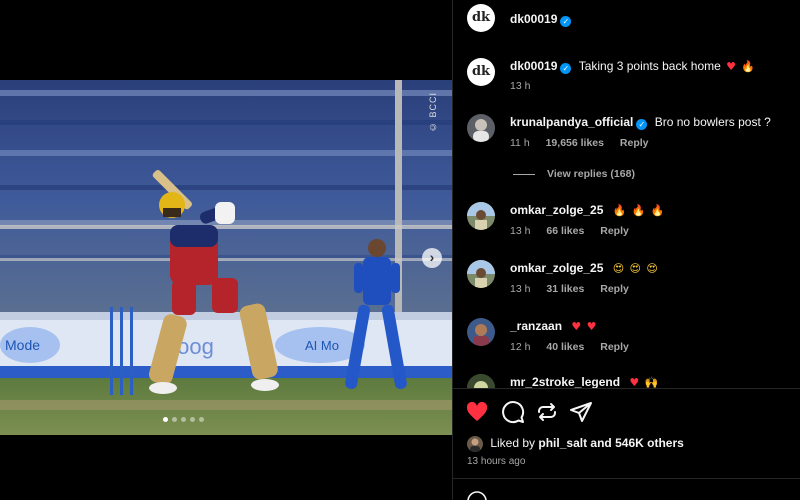  What do you see at coordinates (513, 443) in the screenshot?
I see `likes-prefix: Liked by` at bounding box center [513, 443].